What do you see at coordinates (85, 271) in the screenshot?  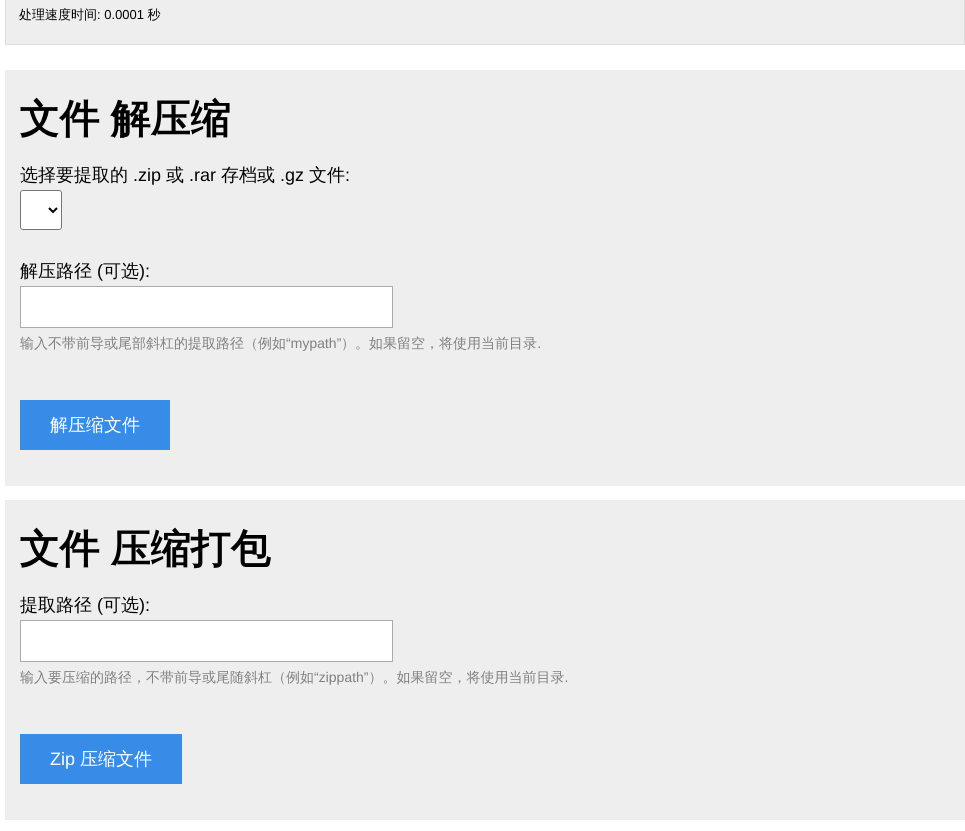 I see `field-label: 解压路径 (可选):` at bounding box center [85, 271].